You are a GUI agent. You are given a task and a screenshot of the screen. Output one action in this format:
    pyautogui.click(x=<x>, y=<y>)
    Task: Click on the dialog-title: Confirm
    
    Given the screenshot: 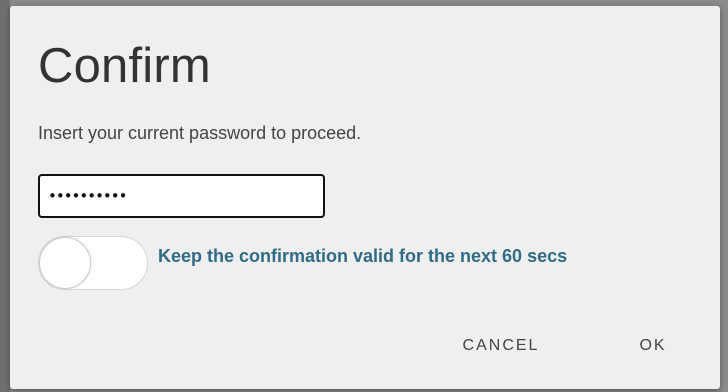 What is the action you would take?
    pyautogui.click(x=124, y=66)
    